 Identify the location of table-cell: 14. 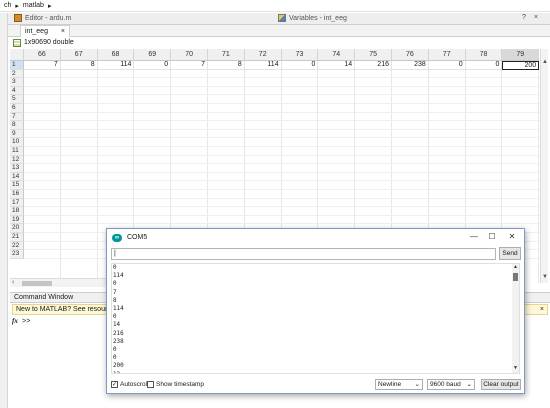
(337, 65).